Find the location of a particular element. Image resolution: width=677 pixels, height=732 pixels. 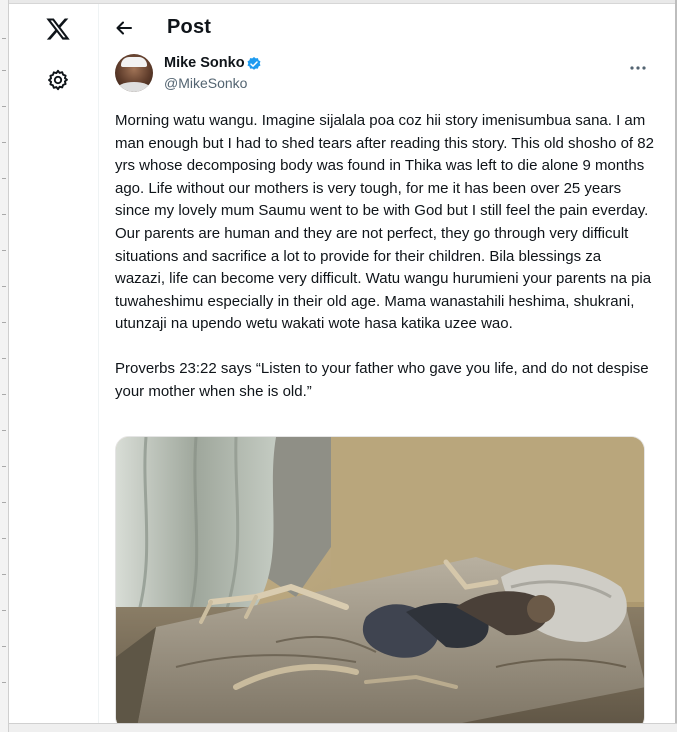

window-left-gutter is located at coordinates (4, 366).